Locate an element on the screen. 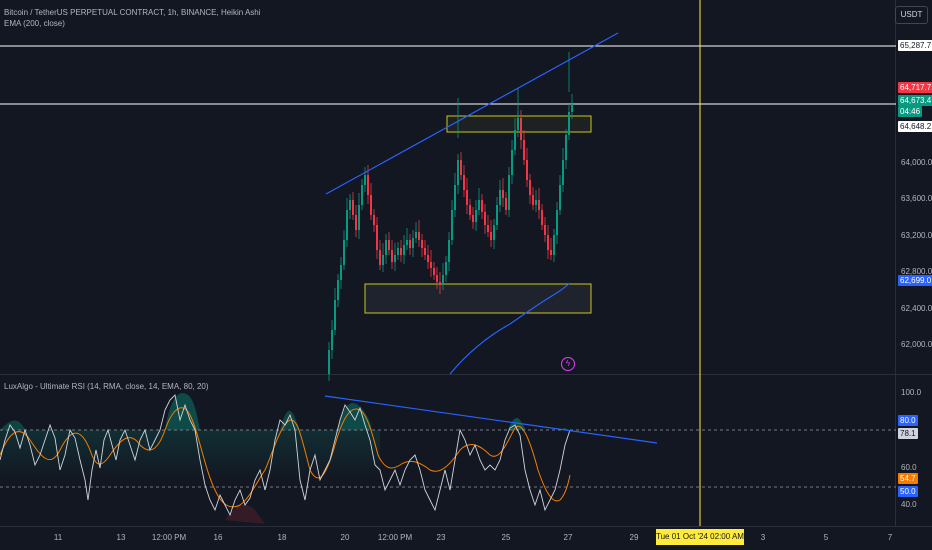 The height and width of the screenshot is (550, 932). rsi-value-tag: 80.0 is located at coordinates (908, 420).